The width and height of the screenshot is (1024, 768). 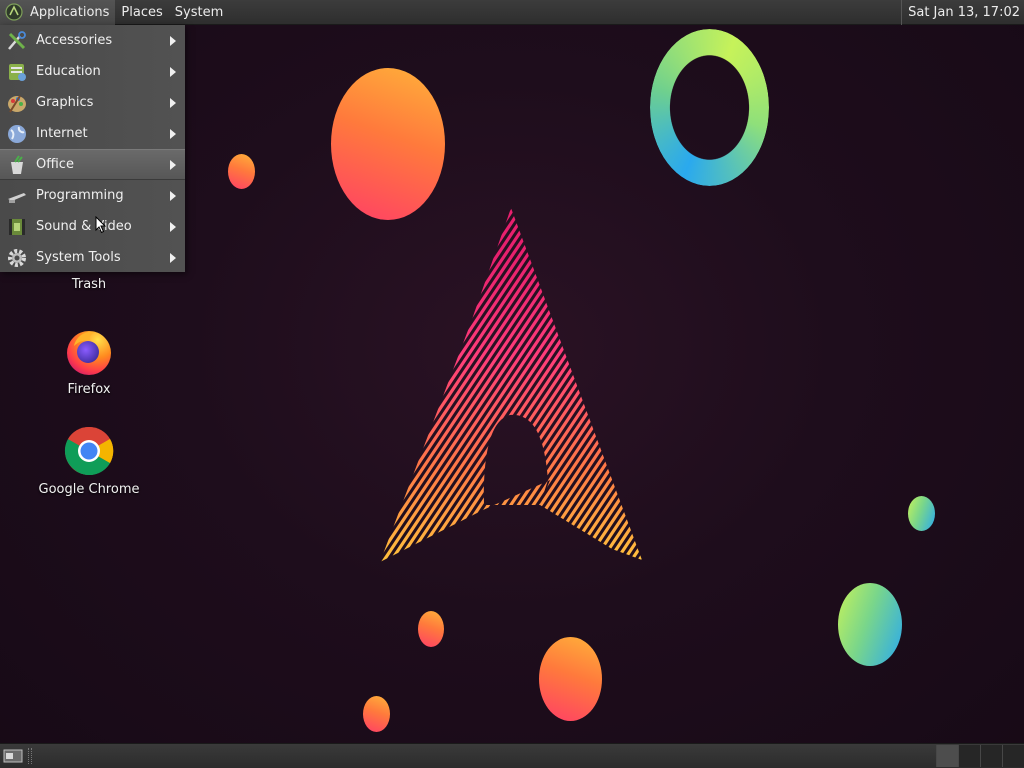 I want to click on places-menu-button: Places, so click(x=141, y=12).